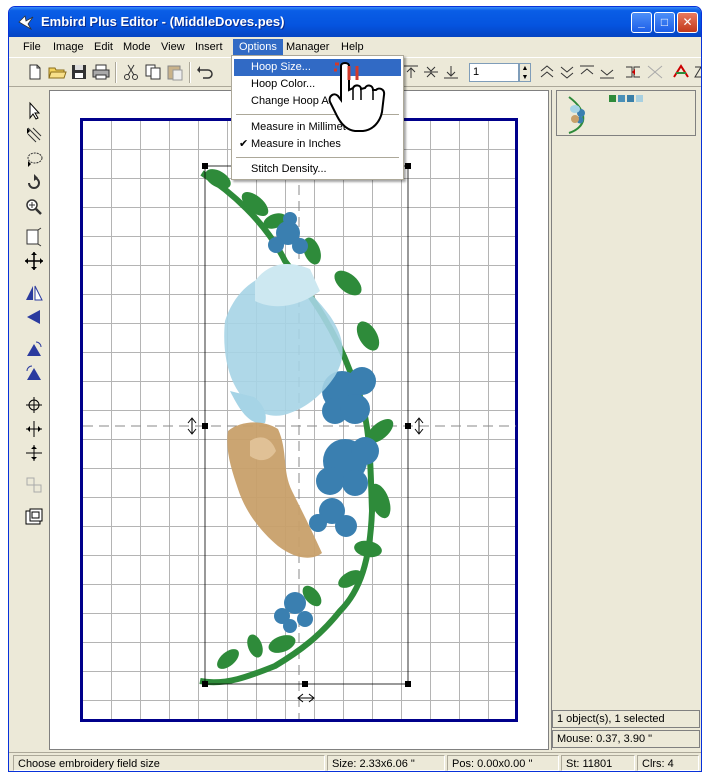  I want to click on center-horizontal-icon, so click(34, 429).